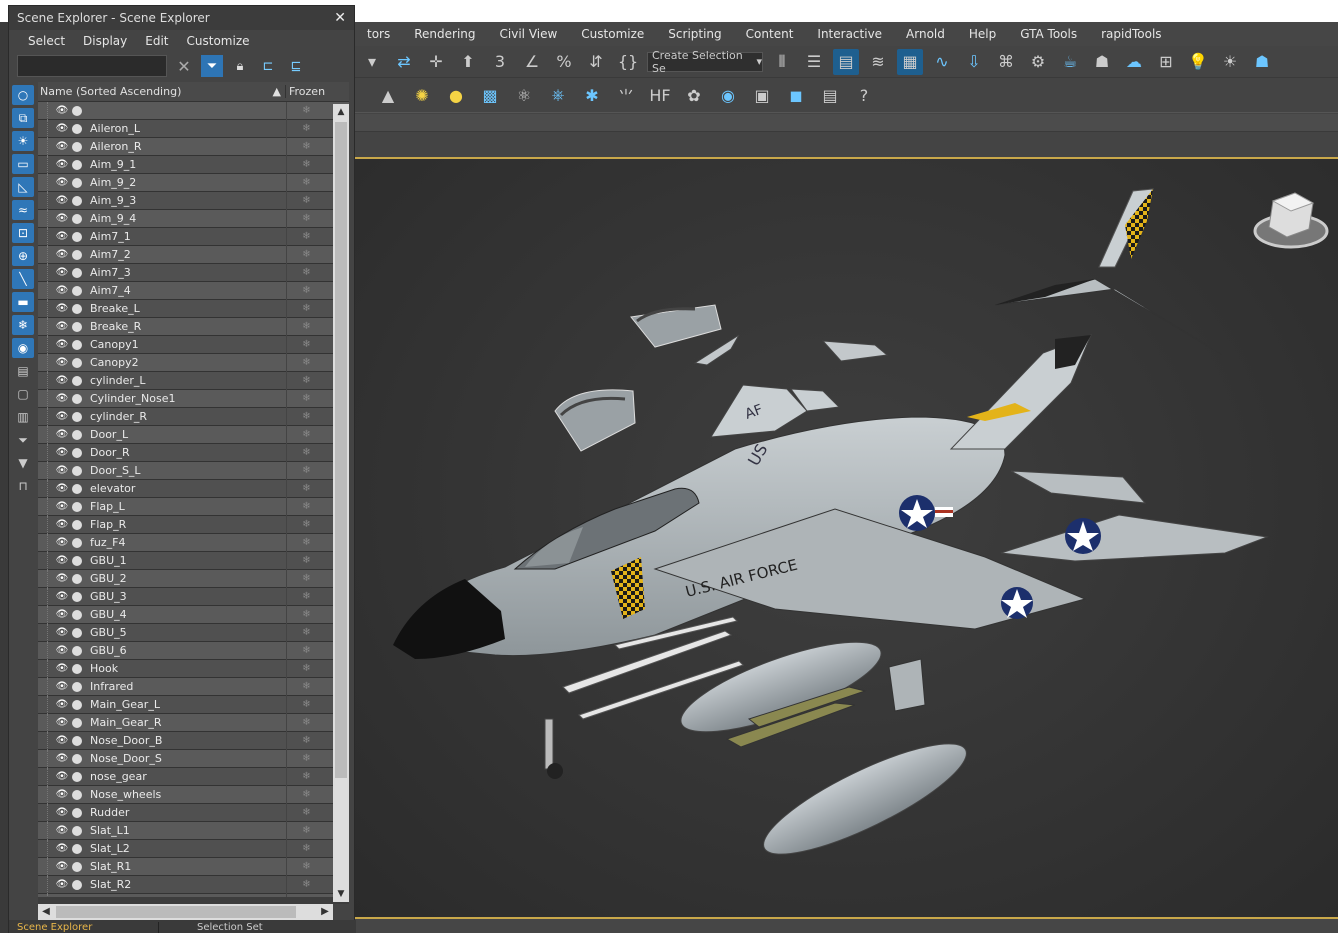  What do you see at coordinates (193, 236) in the screenshot?
I see `list-item: 👁︎ Aim7_1 ❄` at bounding box center [193, 236].